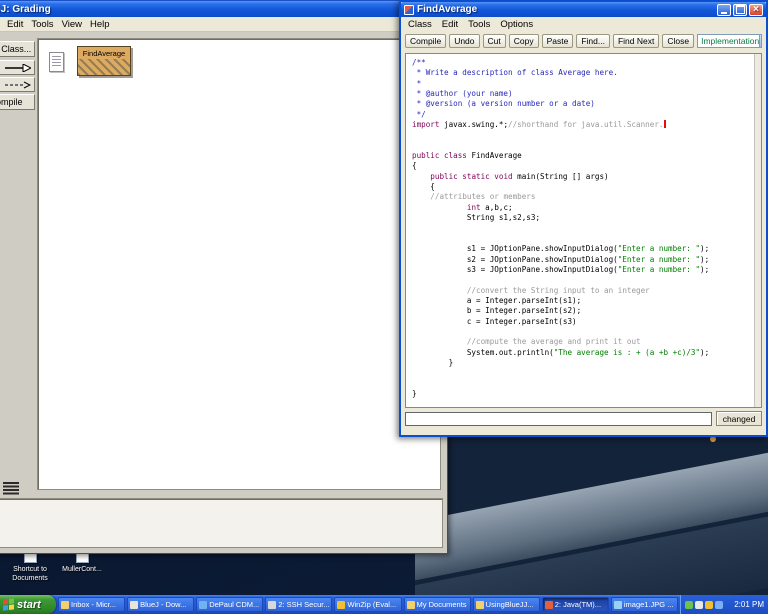 The height and width of the screenshot is (614, 768). Describe the element at coordinates (426, 41) in the screenshot. I see `toolbar-compile-button: Compile` at that location.